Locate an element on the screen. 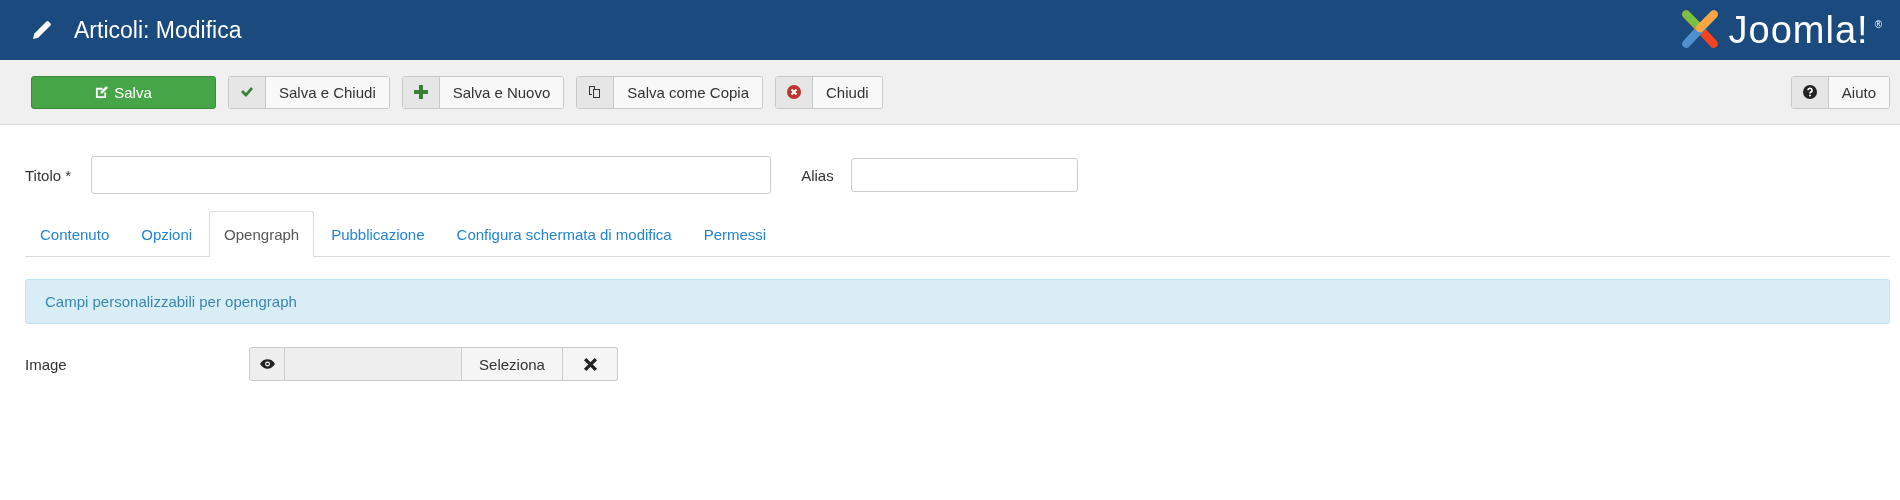  copy-icon is located at coordinates (595, 92).